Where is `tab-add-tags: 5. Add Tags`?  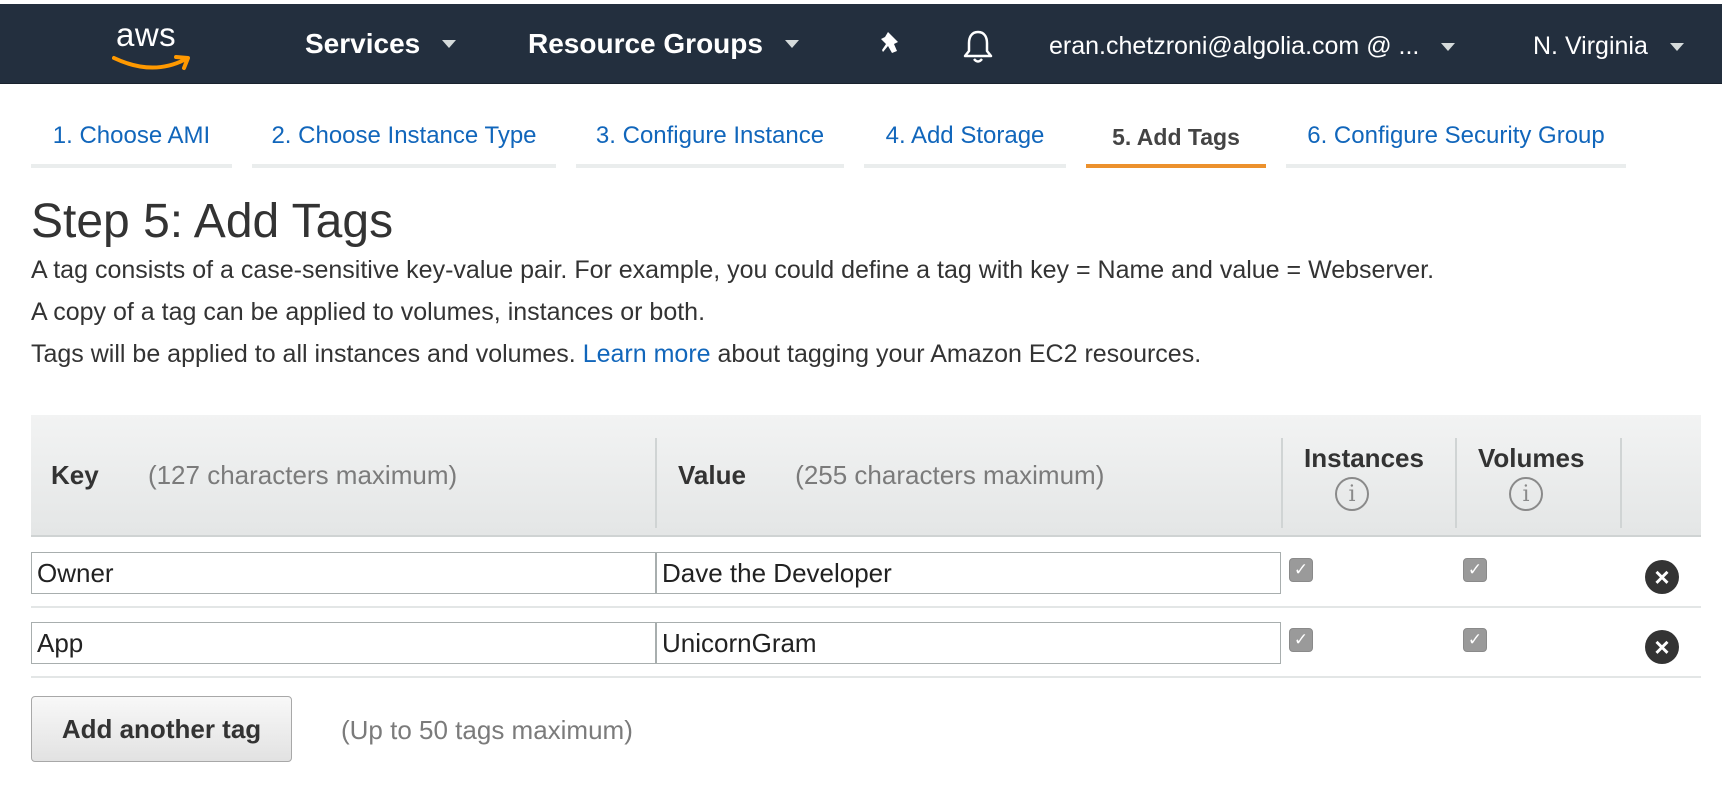
tab-add-tags: 5. Add Tags is located at coordinates (1176, 134).